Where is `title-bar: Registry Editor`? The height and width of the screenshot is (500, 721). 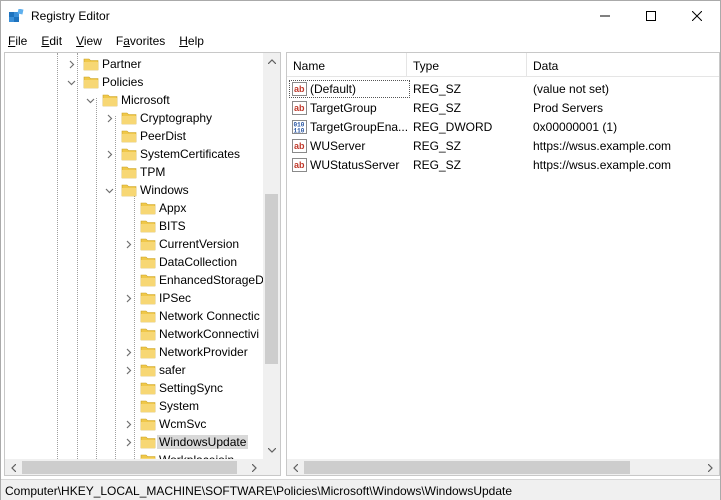 title-bar: Registry Editor is located at coordinates (360, 16).